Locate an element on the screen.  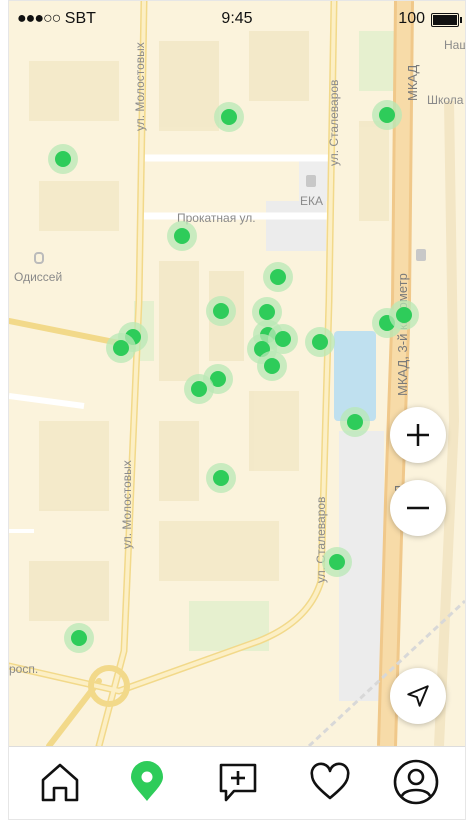
battery-icon is located at coordinates (446, 20).